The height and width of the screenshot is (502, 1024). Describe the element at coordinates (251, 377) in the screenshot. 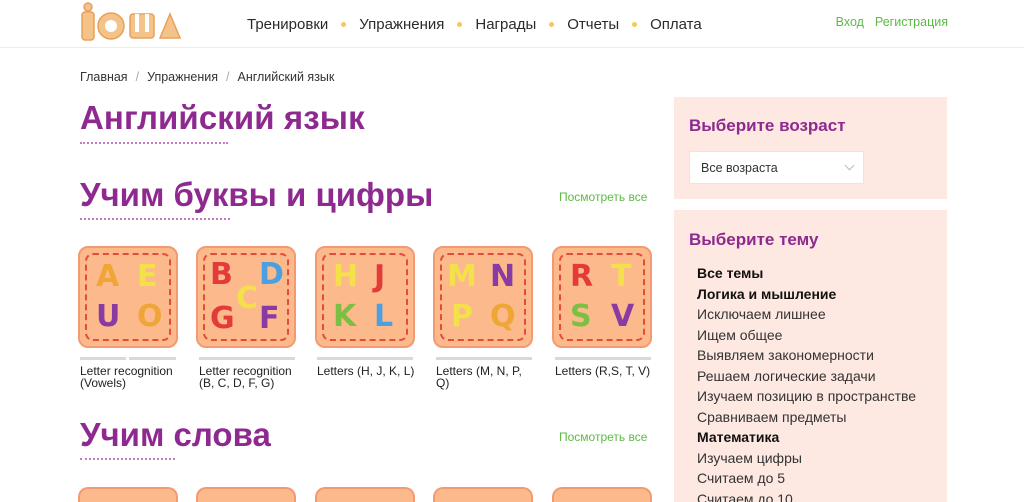

I see `card-title: Letter recognition (B, C, D, F, G)` at that location.